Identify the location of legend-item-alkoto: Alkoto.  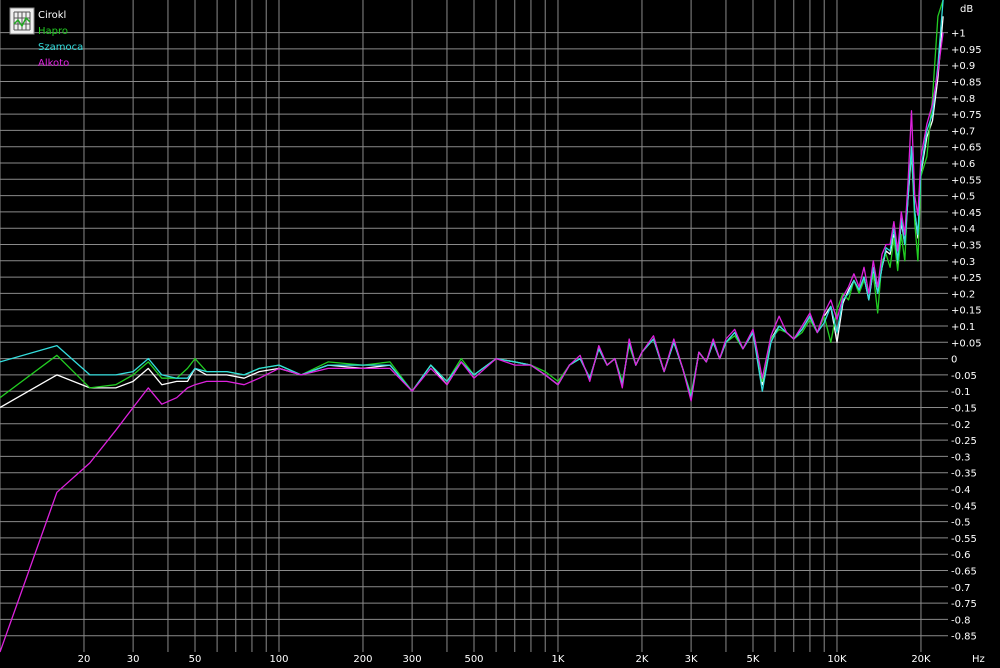
(53, 63).